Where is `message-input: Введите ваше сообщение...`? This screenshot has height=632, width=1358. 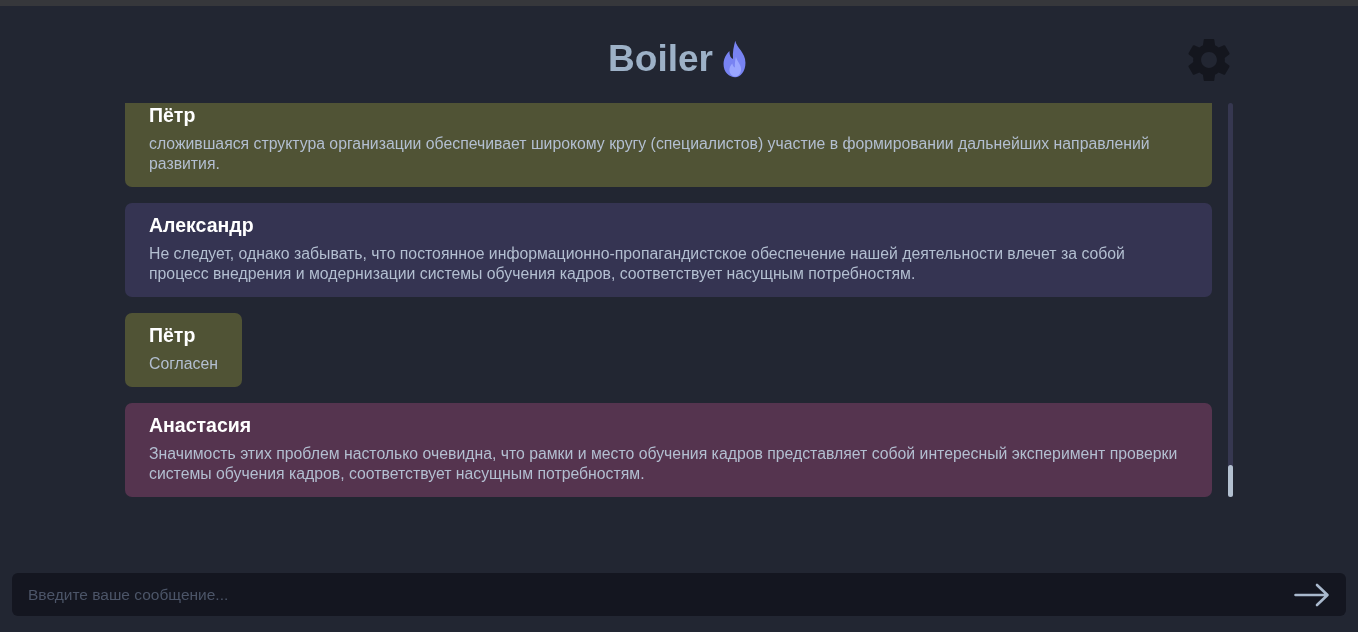 message-input: Введите ваше сообщение... is located at coordinates (679, 594).